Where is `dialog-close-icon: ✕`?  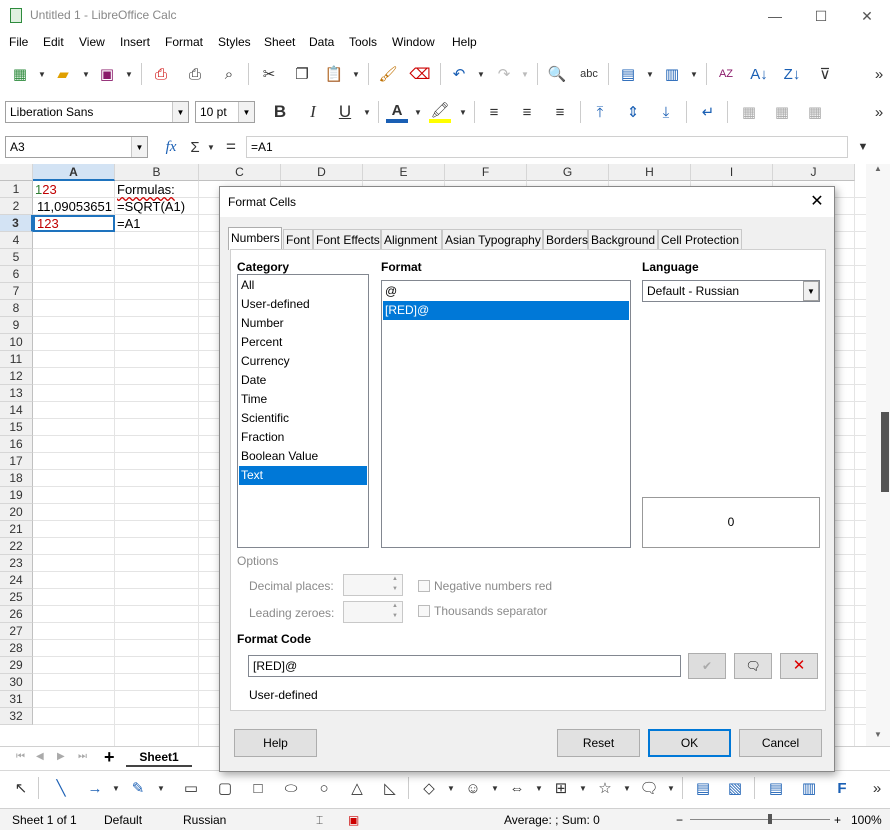
dialog-close-icon: ✕ is located at coordinates (817, 202).